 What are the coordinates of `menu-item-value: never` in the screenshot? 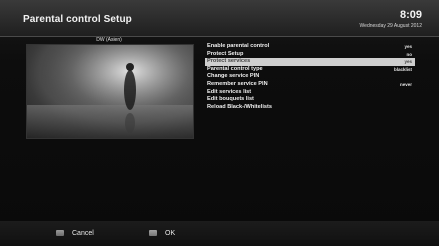 It's located at (405, 84).